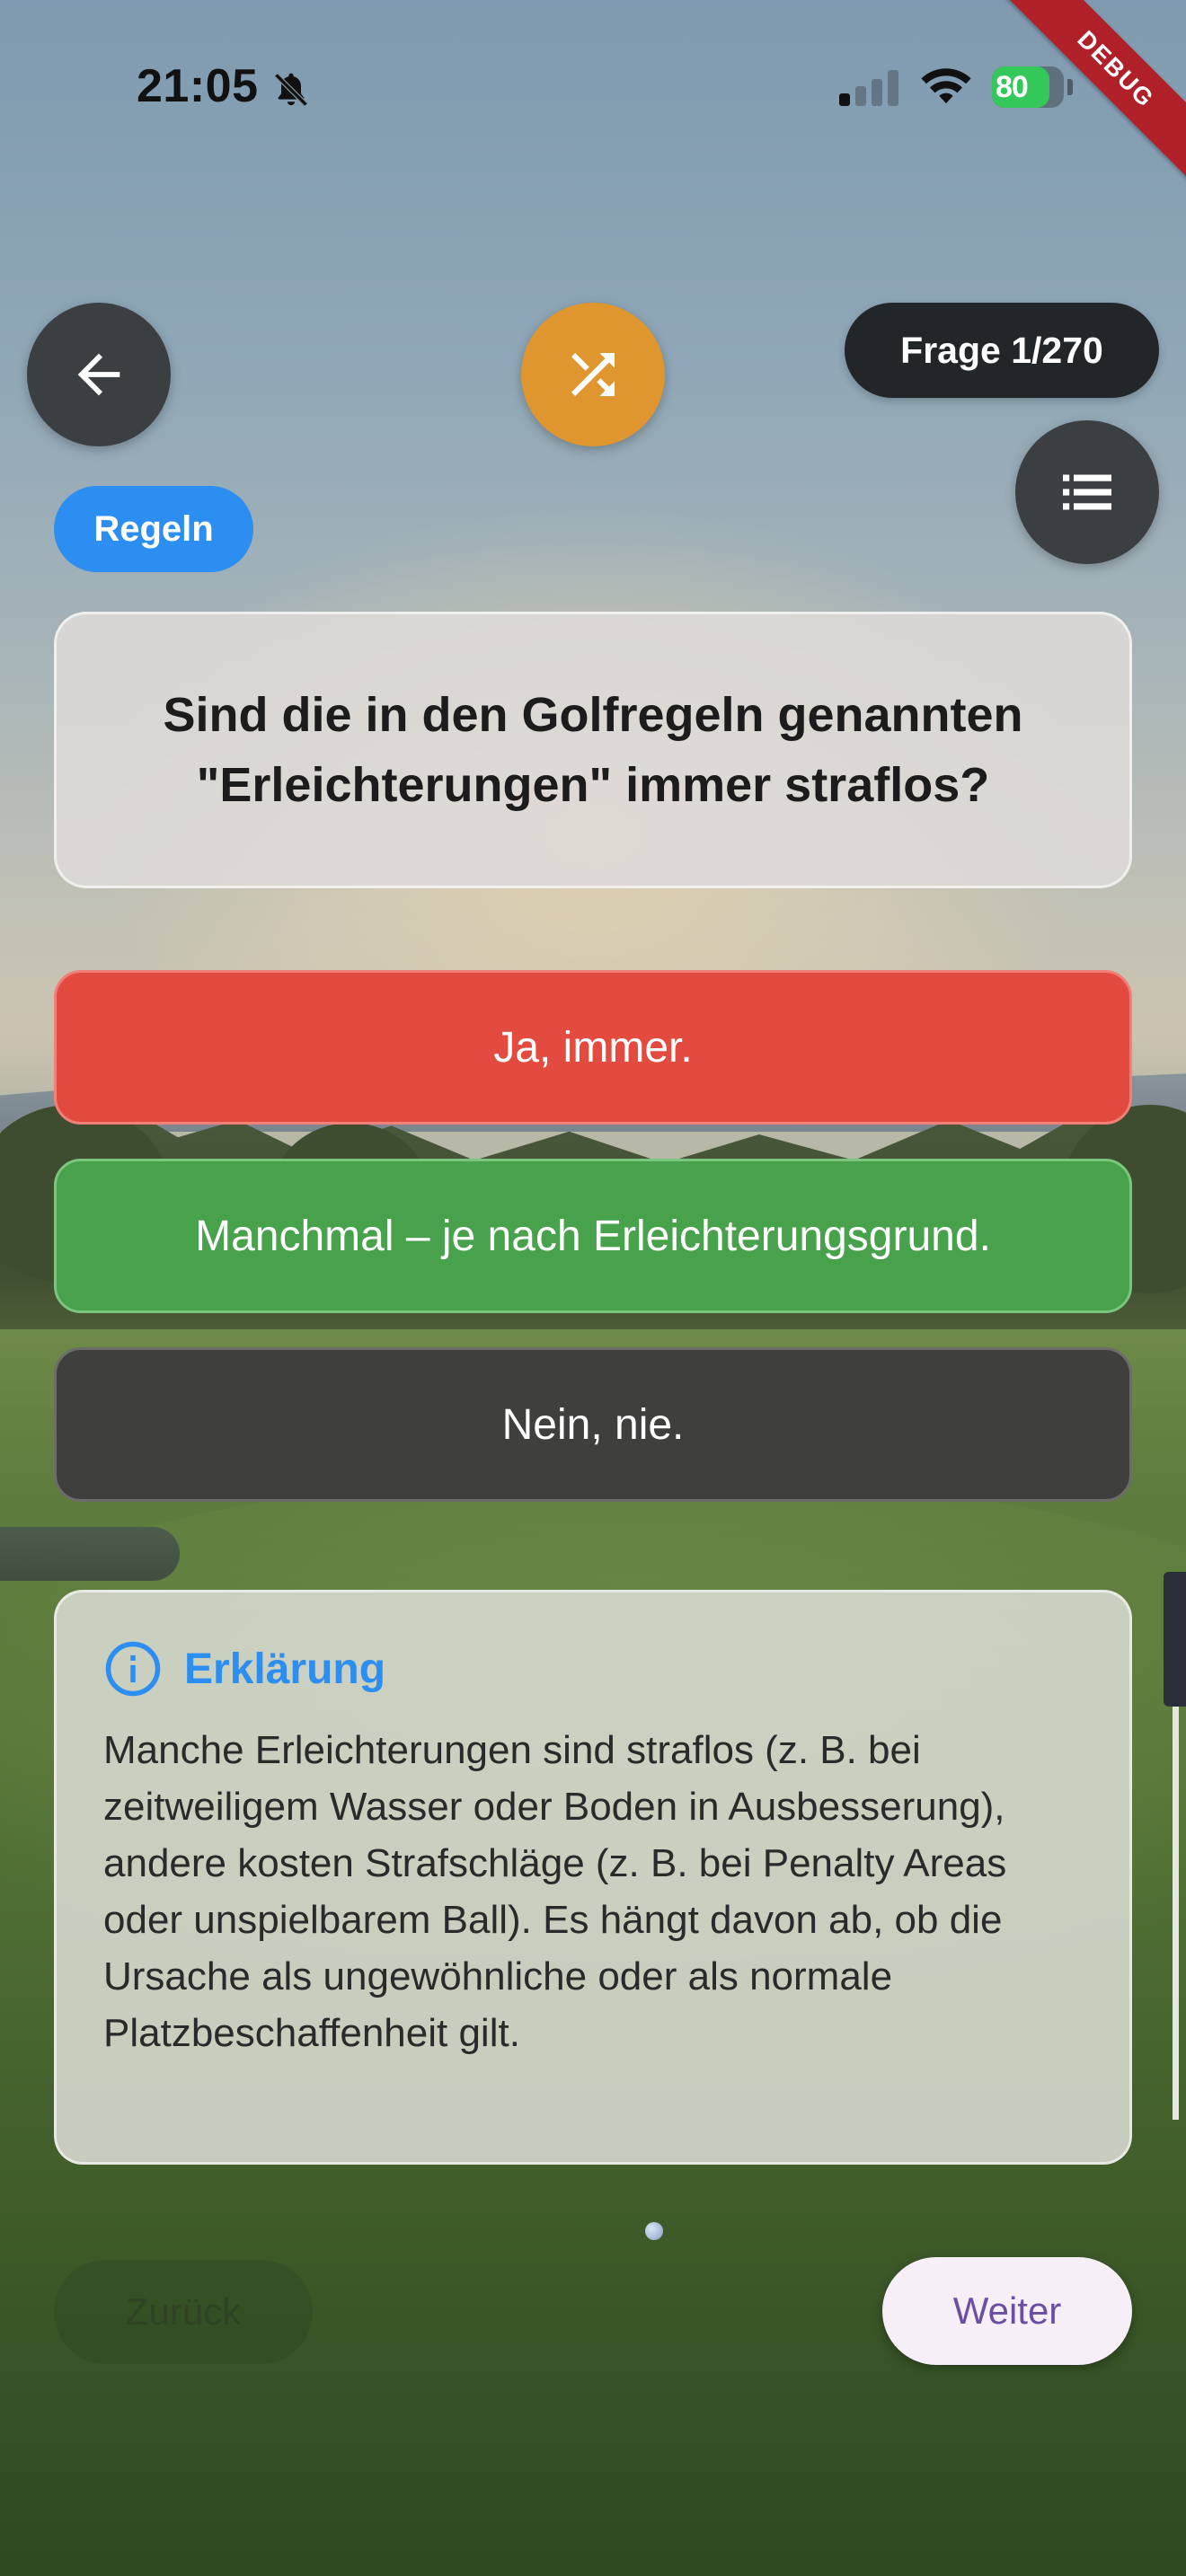 This screenshot has height=2576, width=1186. Describe the element at coordinates (1070, 87) in the screenshot. I see `battery-nub` at that location.